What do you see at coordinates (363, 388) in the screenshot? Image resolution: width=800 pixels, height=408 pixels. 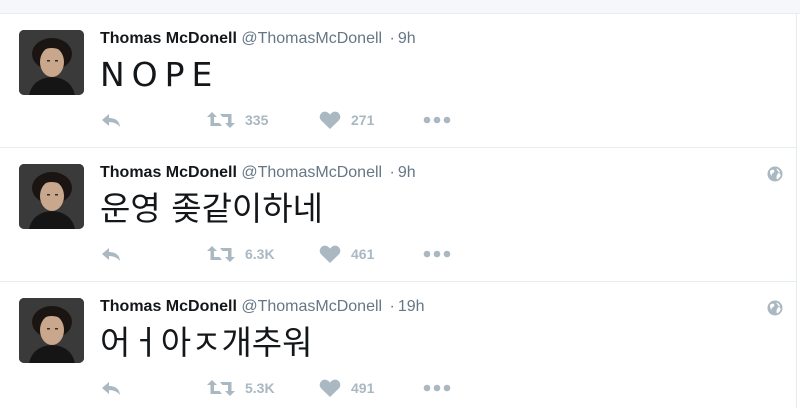 I see `like-count: 491` at bounding box center [363, 388].